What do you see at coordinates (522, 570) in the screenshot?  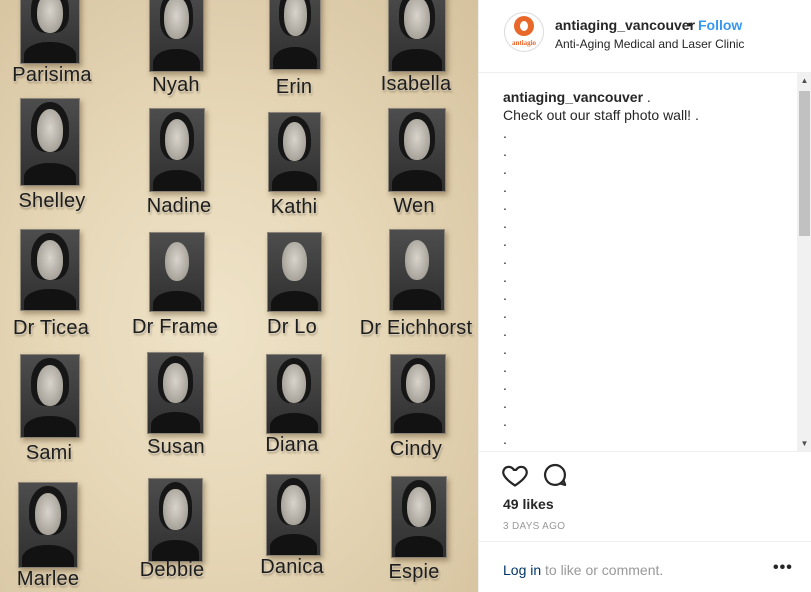 I see `login-link: Log in` at bounding box center [522, 570].